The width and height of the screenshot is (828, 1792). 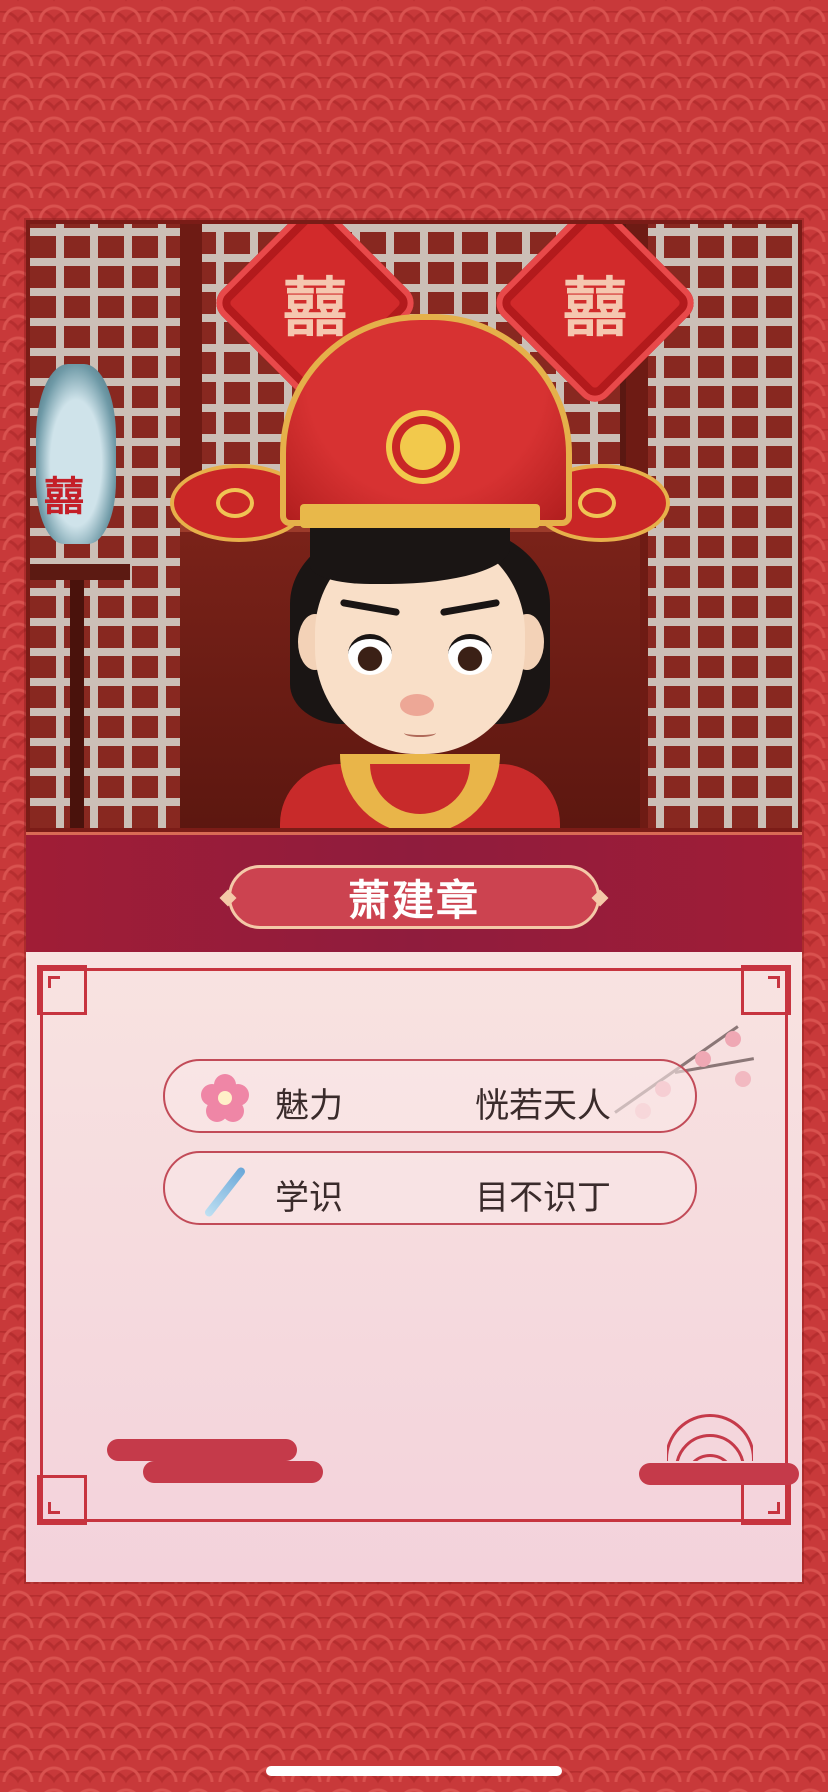 What do you see at coordinates (430, 1188) in the screenshot?
I see `attribute-row-knowledge: 学识 目不识丁` at bounding box center [430, 1188].